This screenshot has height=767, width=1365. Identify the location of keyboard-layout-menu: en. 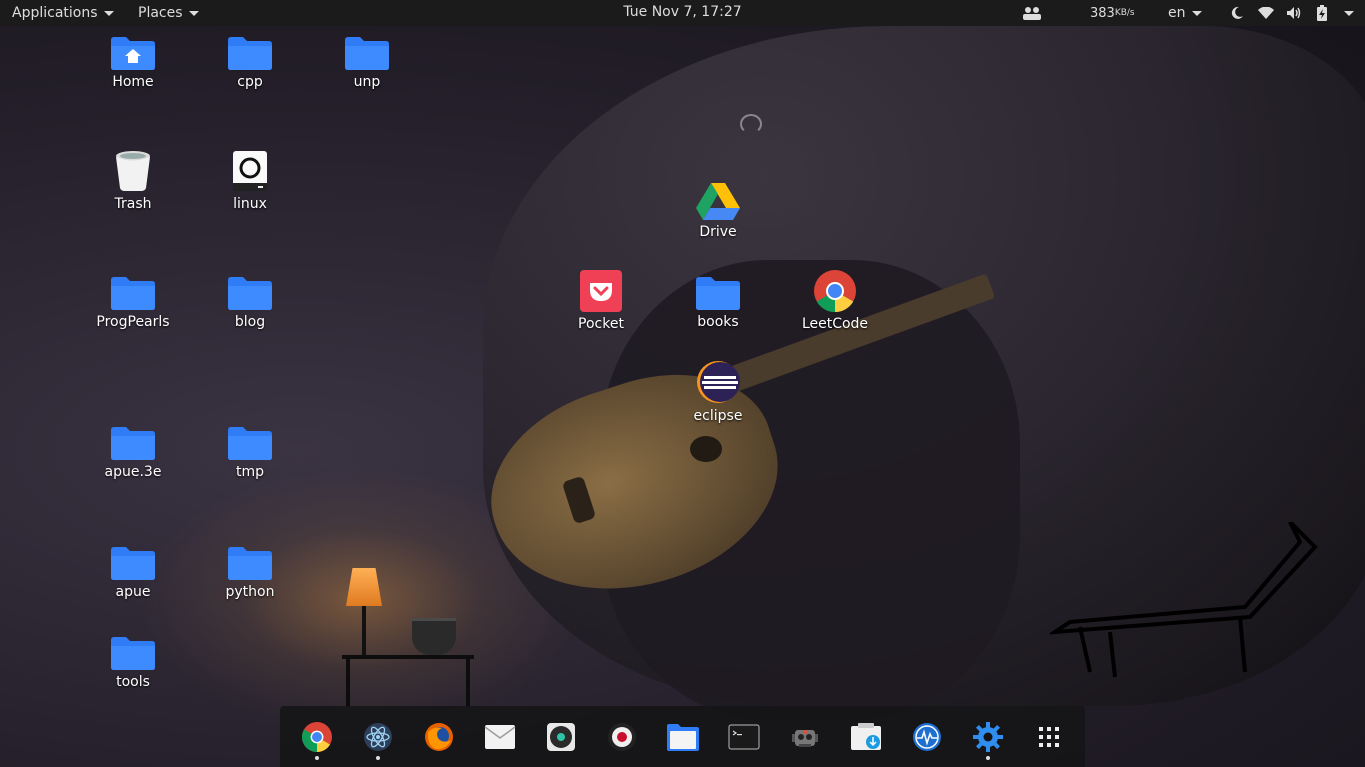
(1185, 13).